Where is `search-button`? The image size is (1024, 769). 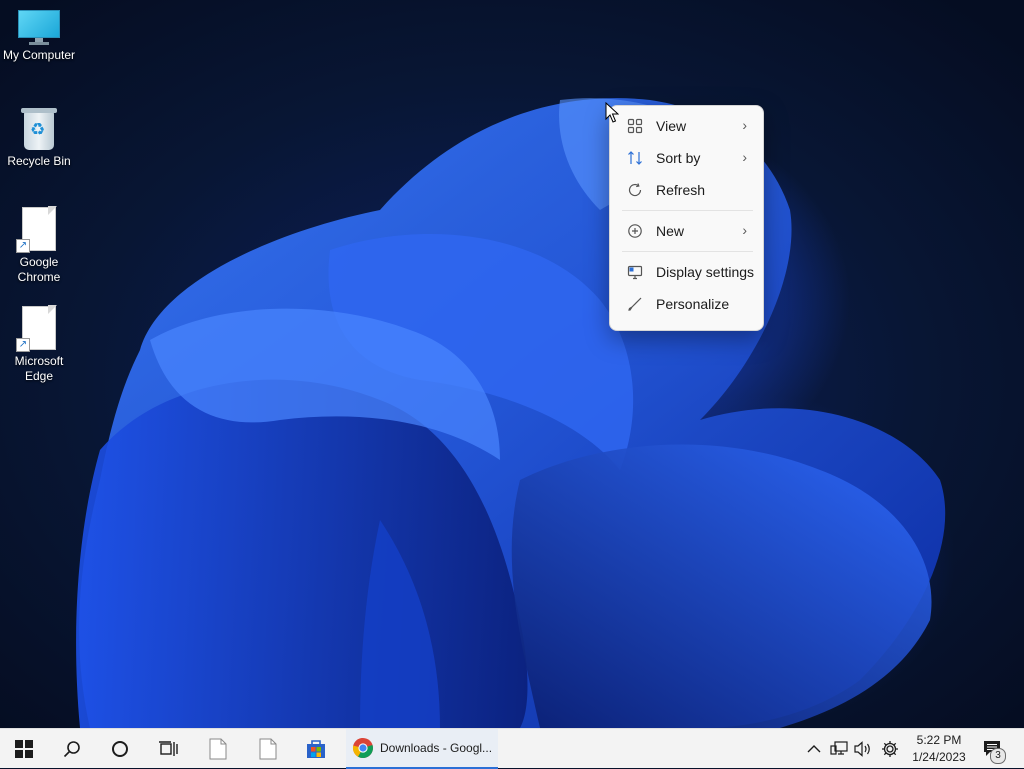
search-button is located at coordinates (72, 749).